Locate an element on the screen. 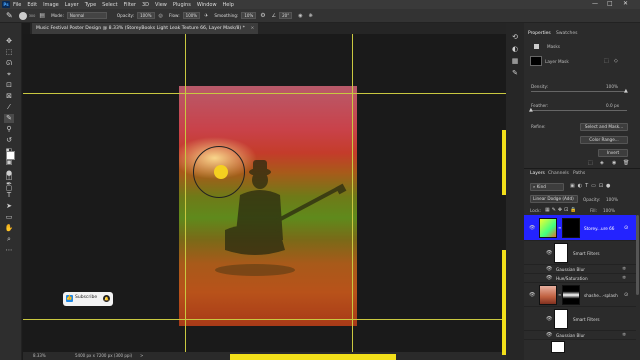  minimize-button: — is located at coordinates (595, 3).